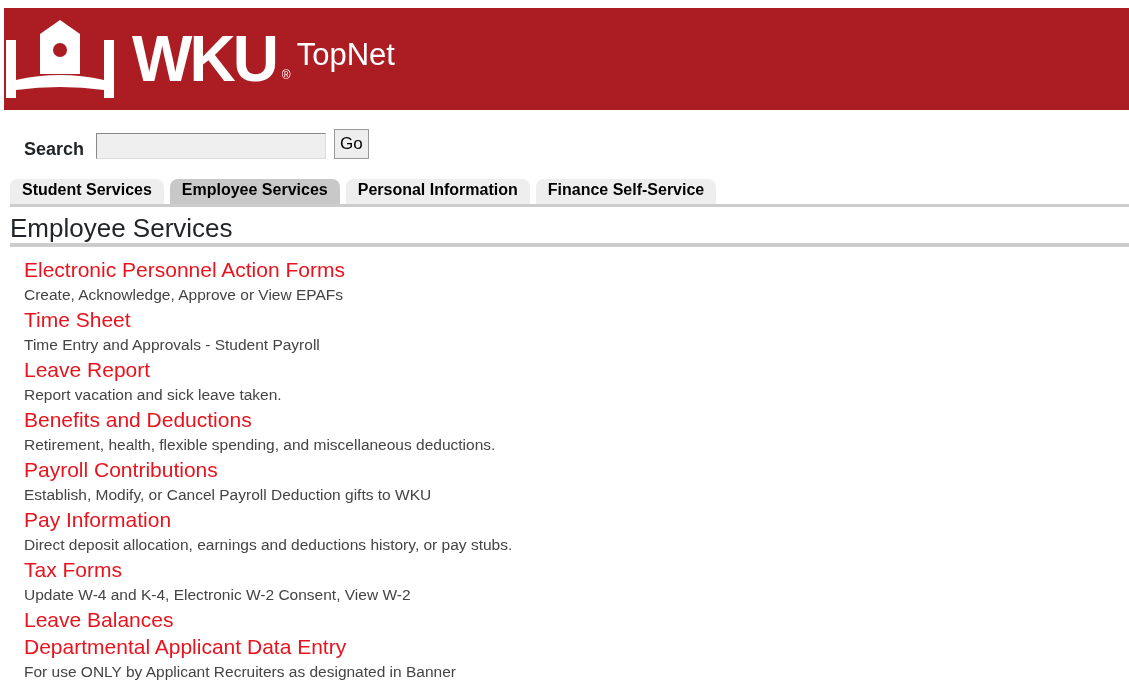  I want to click on menu-link: Tax Forms, so click(73, 569).